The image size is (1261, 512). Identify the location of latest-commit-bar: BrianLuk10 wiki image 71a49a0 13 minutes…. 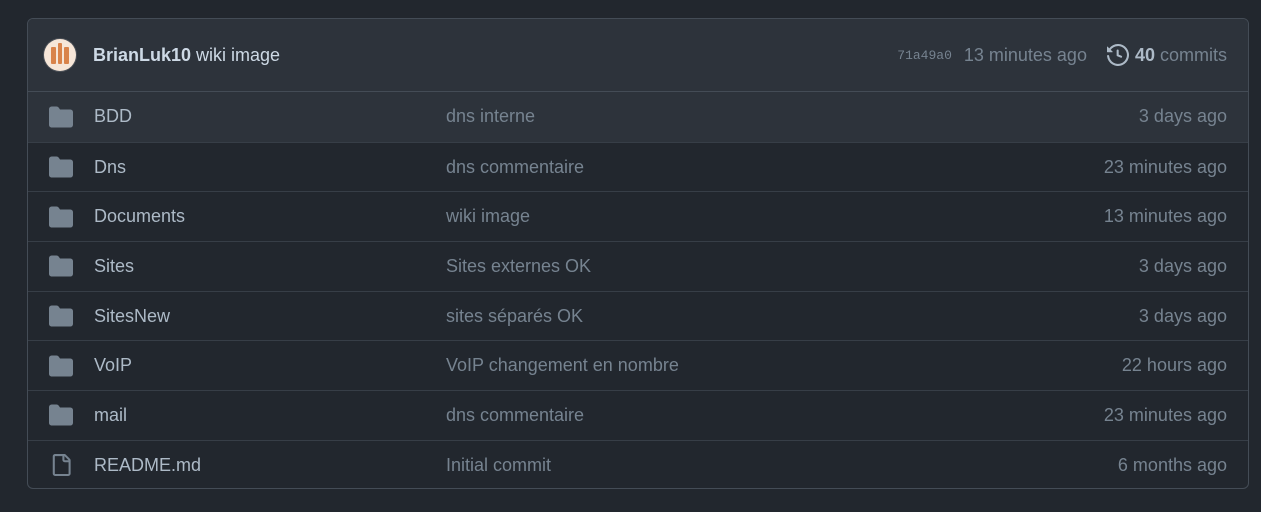
(638, 55).